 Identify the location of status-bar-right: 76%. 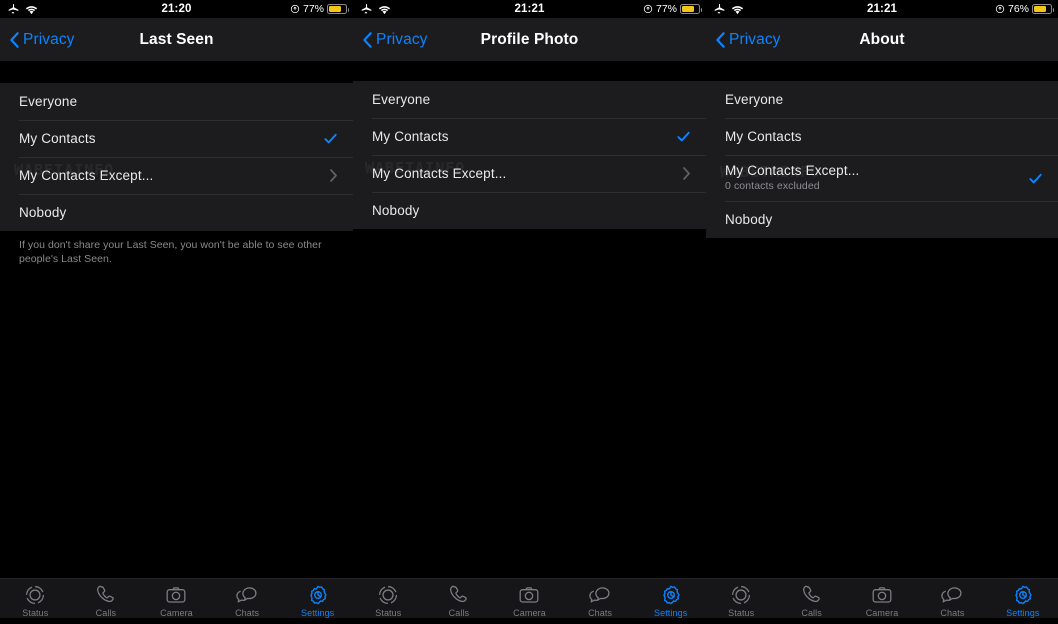
(1024, 9).